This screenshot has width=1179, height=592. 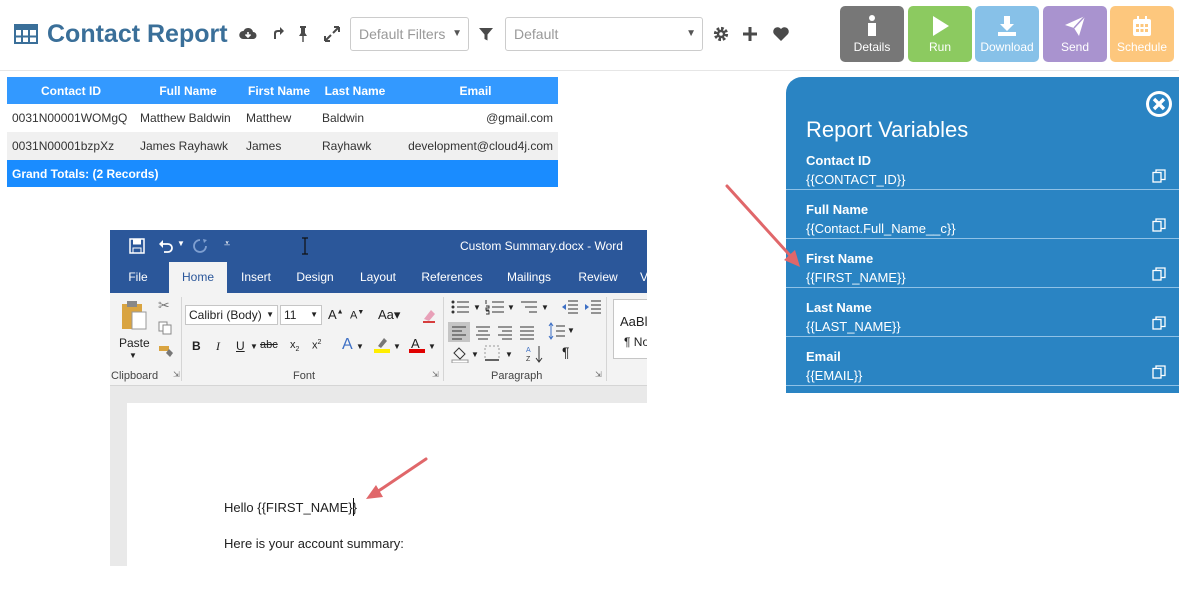 What do you see at coordinates (940, 34) in the screenshot?
I see `run-button: Run` at bounding box center [940, 34].